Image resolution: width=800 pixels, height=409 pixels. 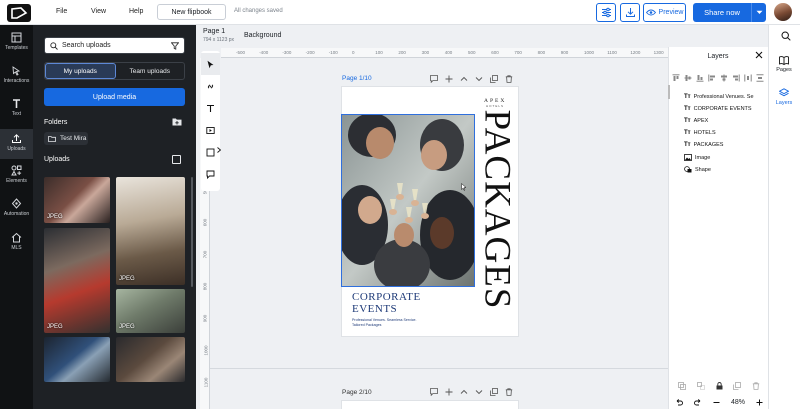 I want to click on layer-item: Tт PACKAGES, so click(x=703, y=145).